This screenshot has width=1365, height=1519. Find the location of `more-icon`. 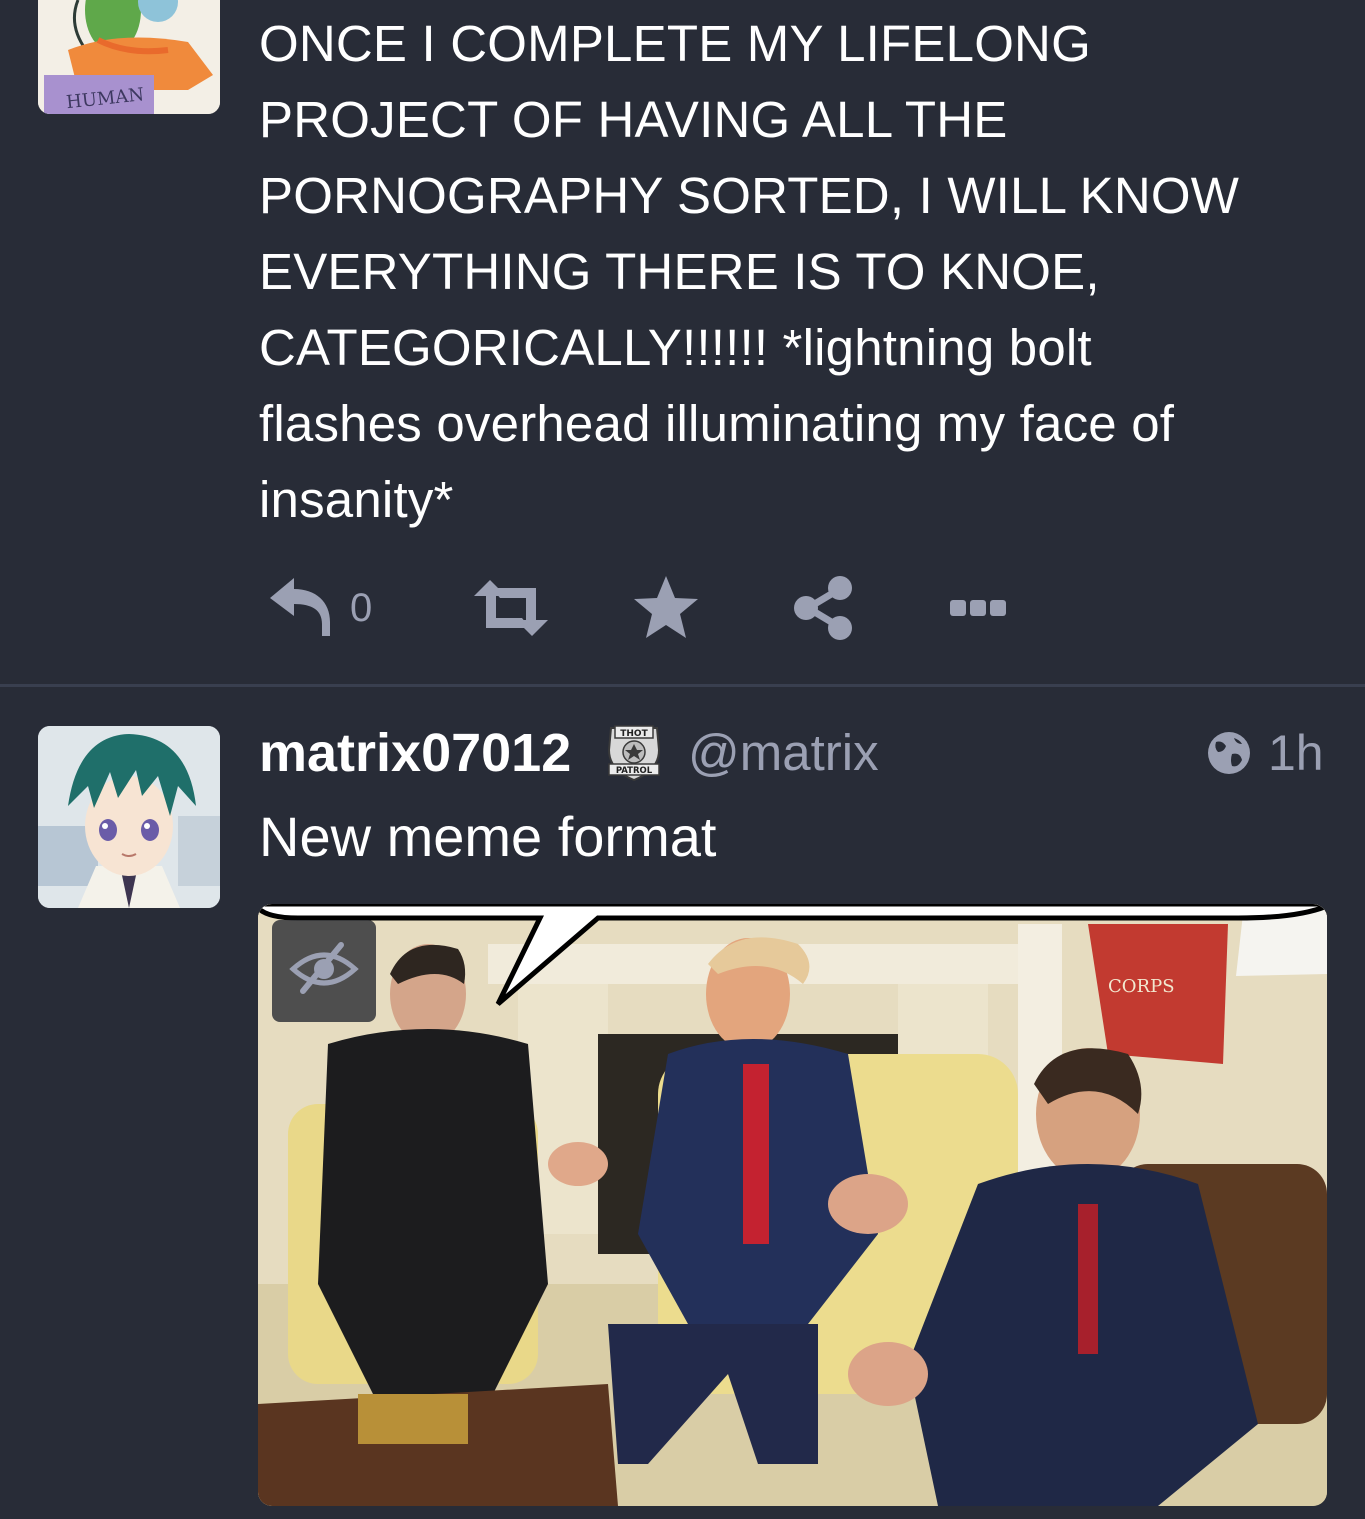

more-icon is located at coordinates (979, 608).